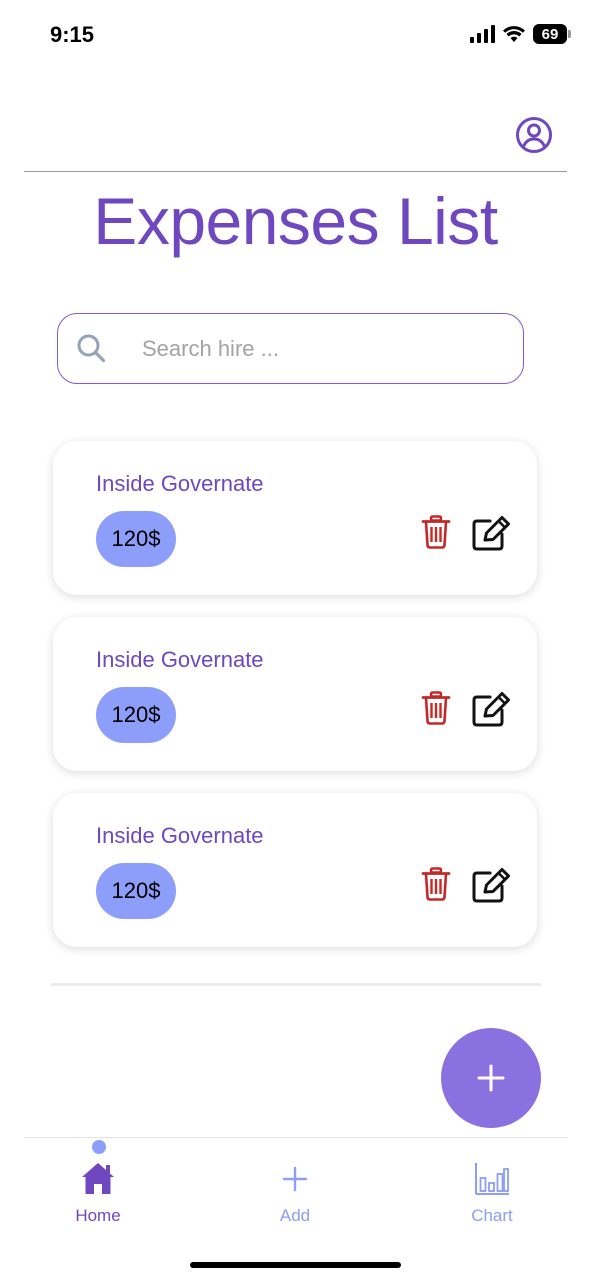  What do you see at coordinates (514, 34) in the screenshot?
I see `wifi-icon` at bounding box center [514, 34].